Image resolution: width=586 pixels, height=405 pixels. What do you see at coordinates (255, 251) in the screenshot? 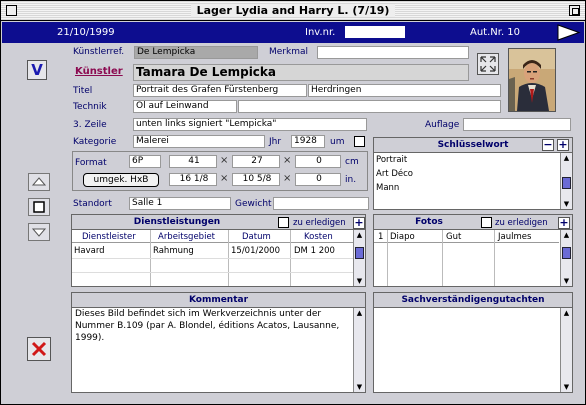
I see `cell-datum: 15/01/2000` at bounding box center [255, 251].